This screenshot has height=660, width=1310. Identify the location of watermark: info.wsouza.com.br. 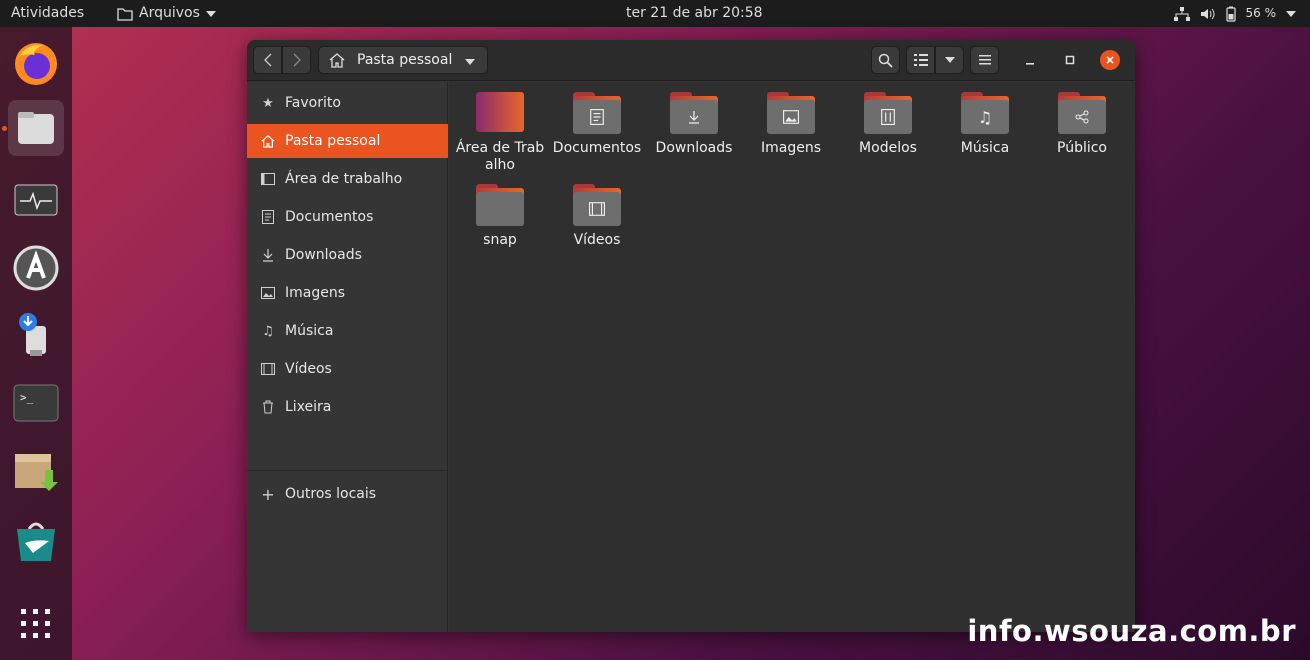
(1131, 631).